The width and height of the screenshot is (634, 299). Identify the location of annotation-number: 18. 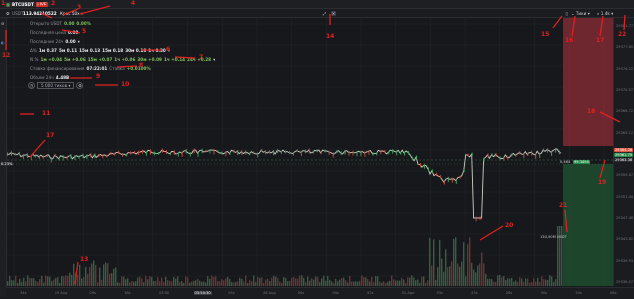
(591, 111).